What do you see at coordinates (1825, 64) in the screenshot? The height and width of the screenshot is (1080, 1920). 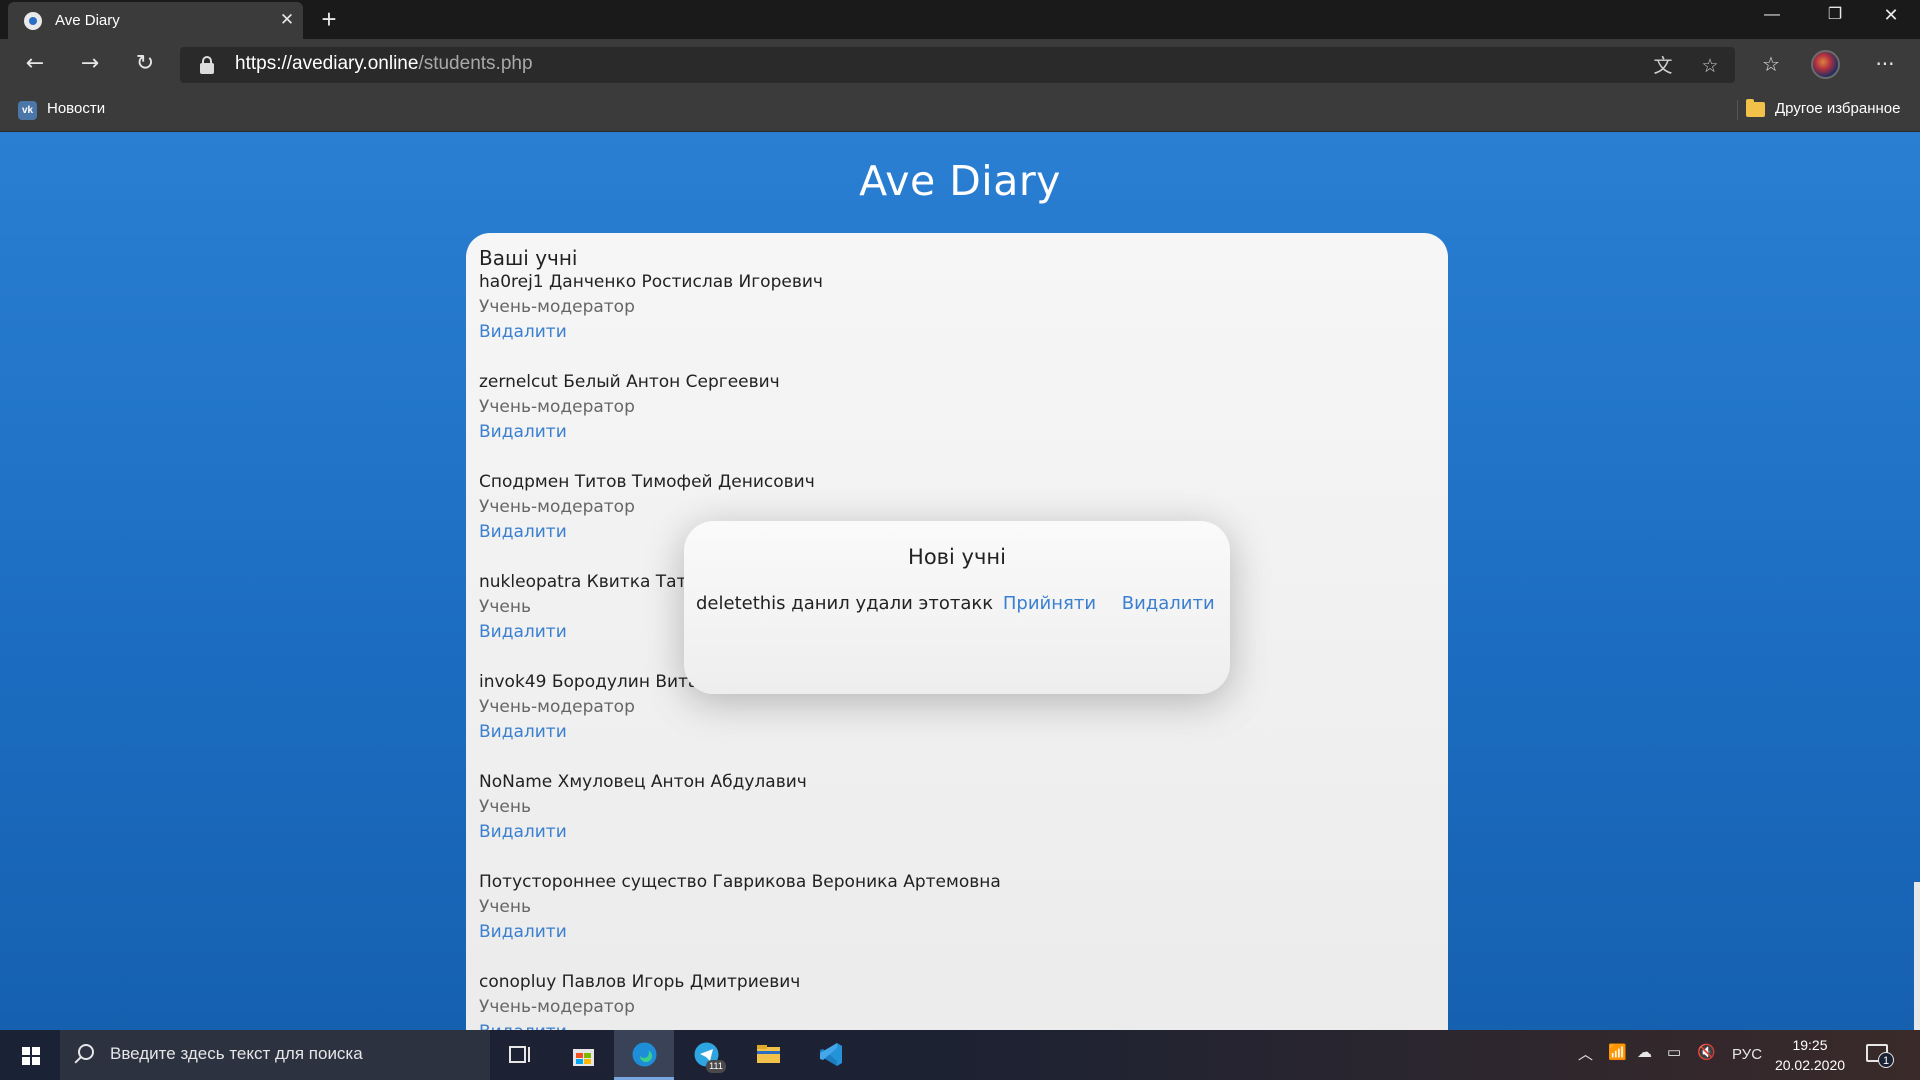 I see `profile-avatar` at bounding box center [1825, 64].